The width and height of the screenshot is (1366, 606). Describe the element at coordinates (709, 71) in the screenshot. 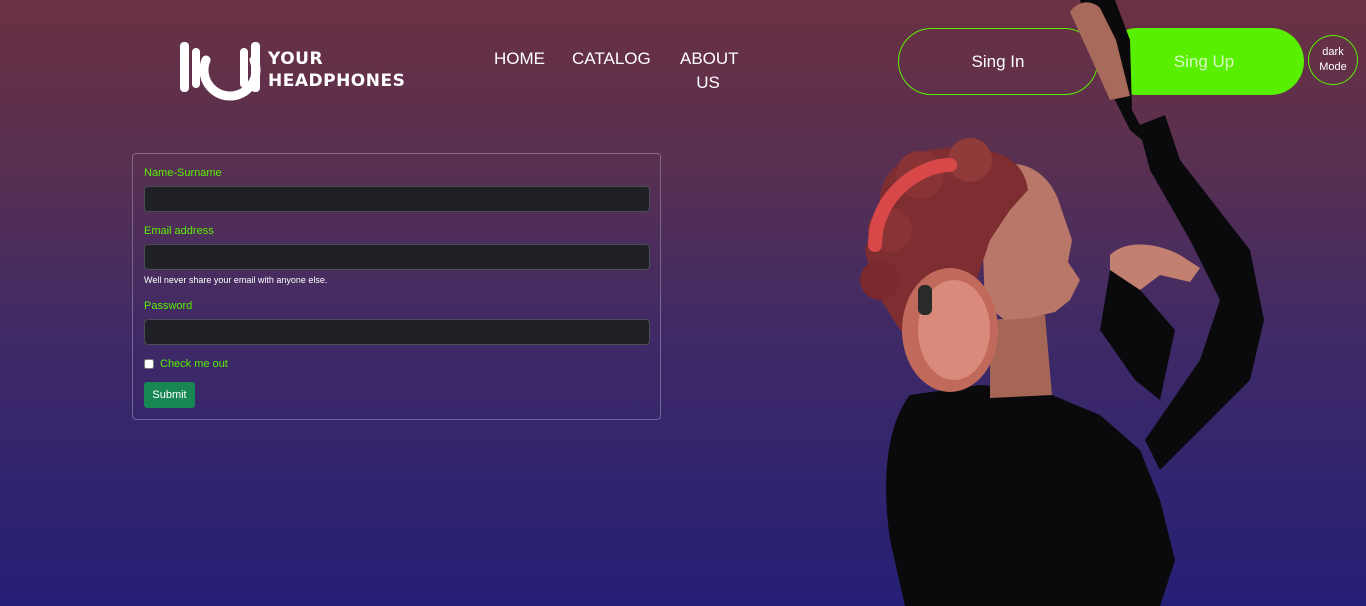

I see `nav-about-link: ABOUT US` at that location.